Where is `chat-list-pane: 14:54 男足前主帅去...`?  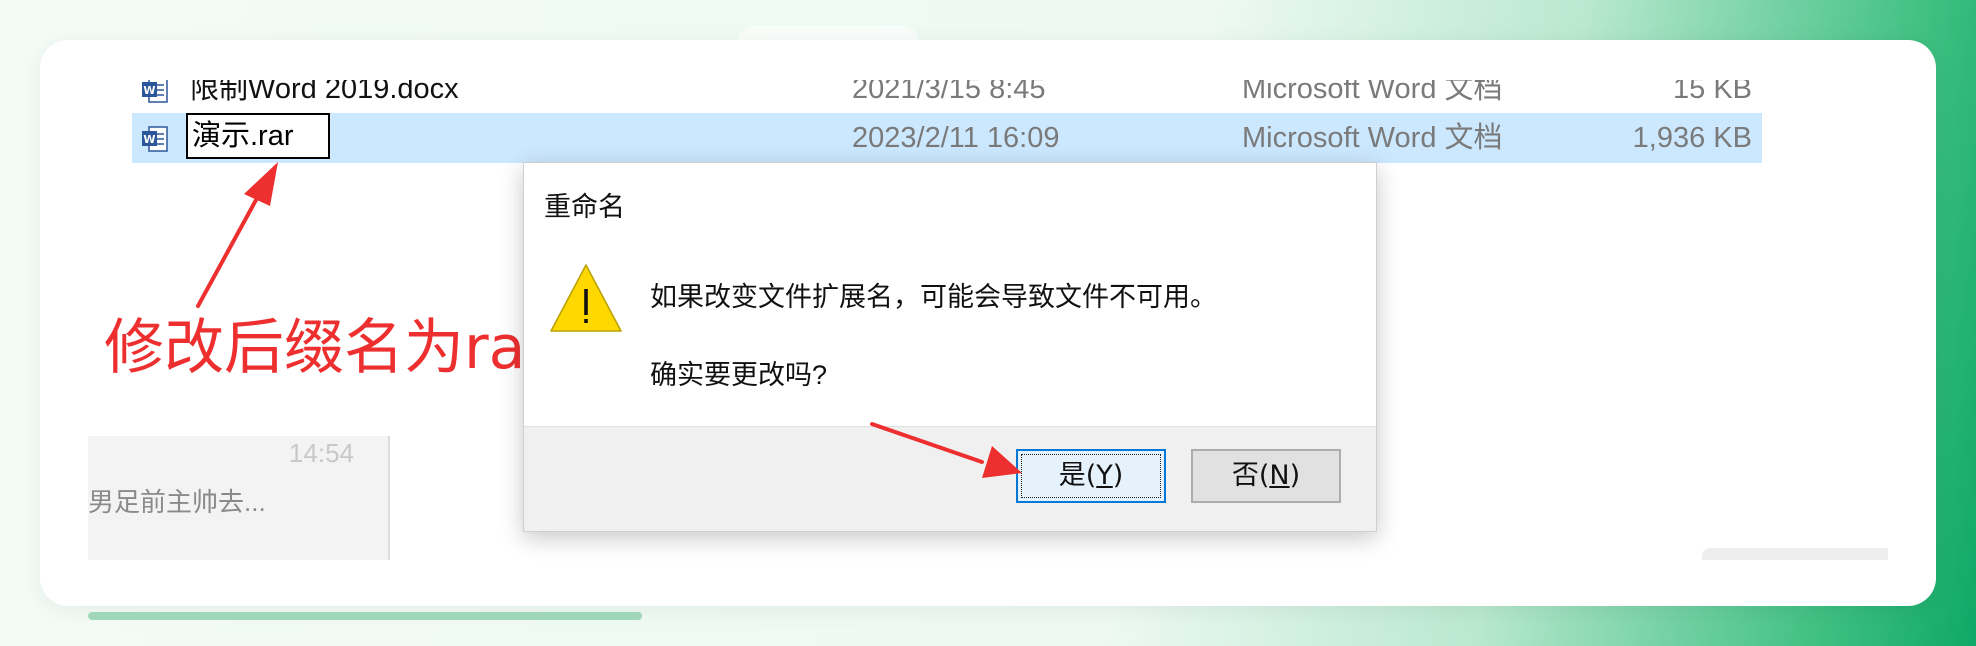
chat-list-pane: 14:54 男足前主帅去... is located at coordinates (239, 498).